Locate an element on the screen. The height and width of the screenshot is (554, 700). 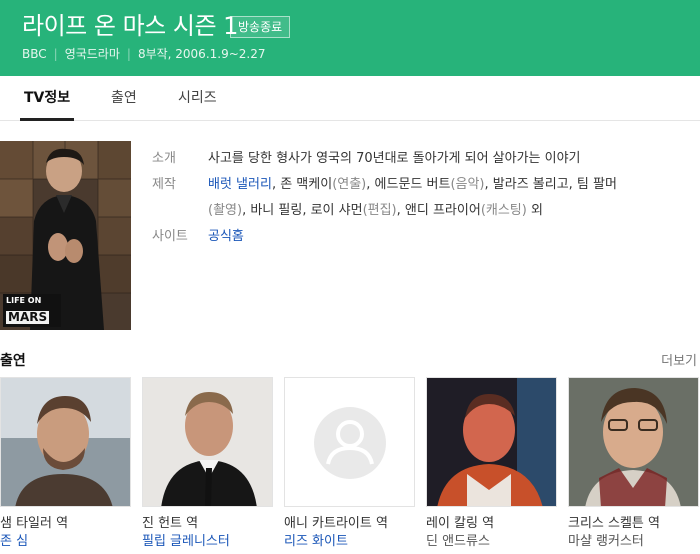
intro-row: 소개 사고를 당한 형사가 영국의 70년대로 돌아가게 되어 살아가는 이야기 is located at coordinates (422, 159).